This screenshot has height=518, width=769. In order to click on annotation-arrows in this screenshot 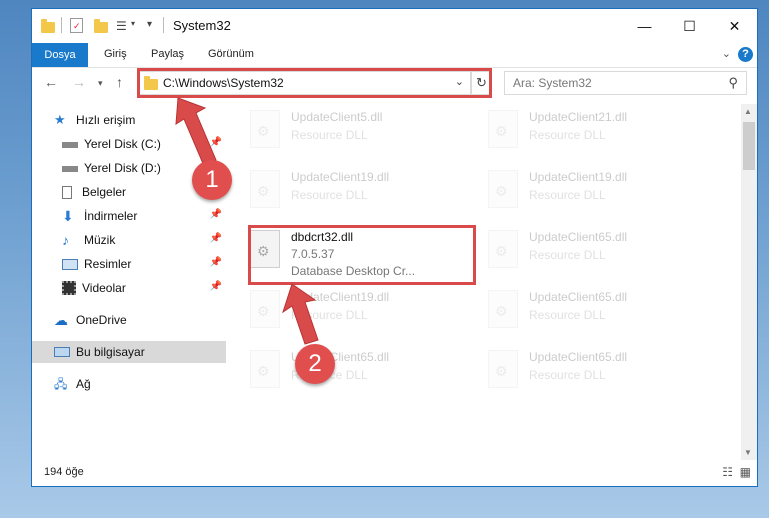, I will do `click(247, 221)`.